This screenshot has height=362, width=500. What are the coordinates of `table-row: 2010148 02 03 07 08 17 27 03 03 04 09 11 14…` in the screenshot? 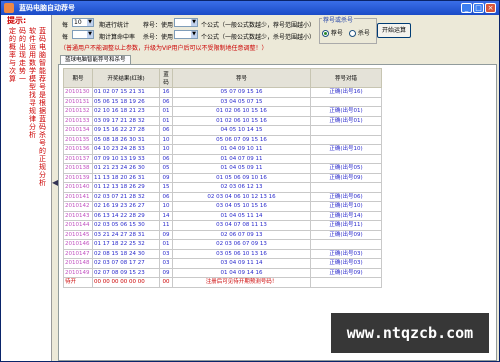 It's located at (222, 263).